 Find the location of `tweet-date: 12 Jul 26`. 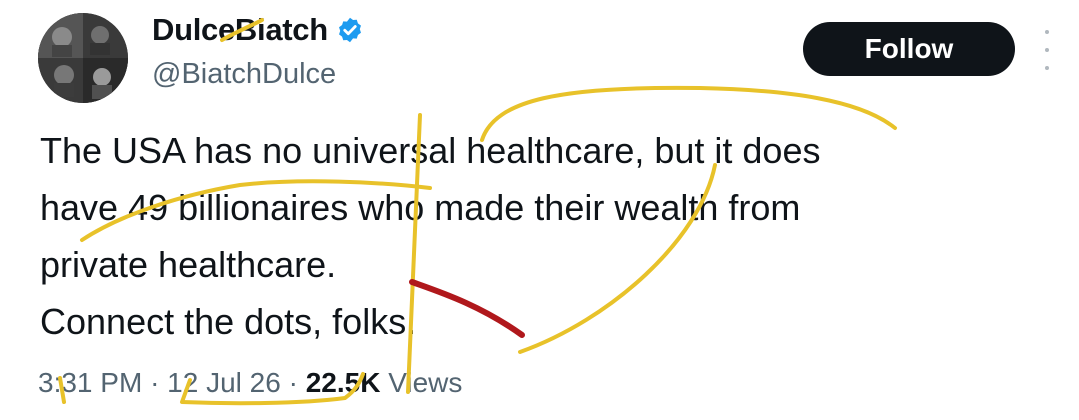

tweet-date: 12 Jul 26 is located at coordinates (224, 382).